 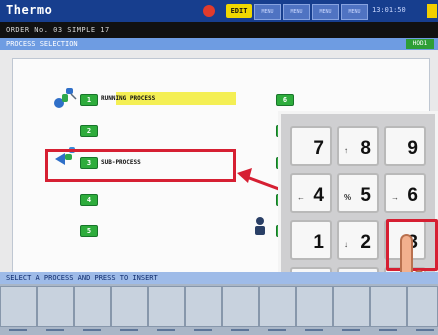 What do you see at coordinates (405, 146) in the screenshot?
I see `key-9: 9` at bounding box center [405, 146].